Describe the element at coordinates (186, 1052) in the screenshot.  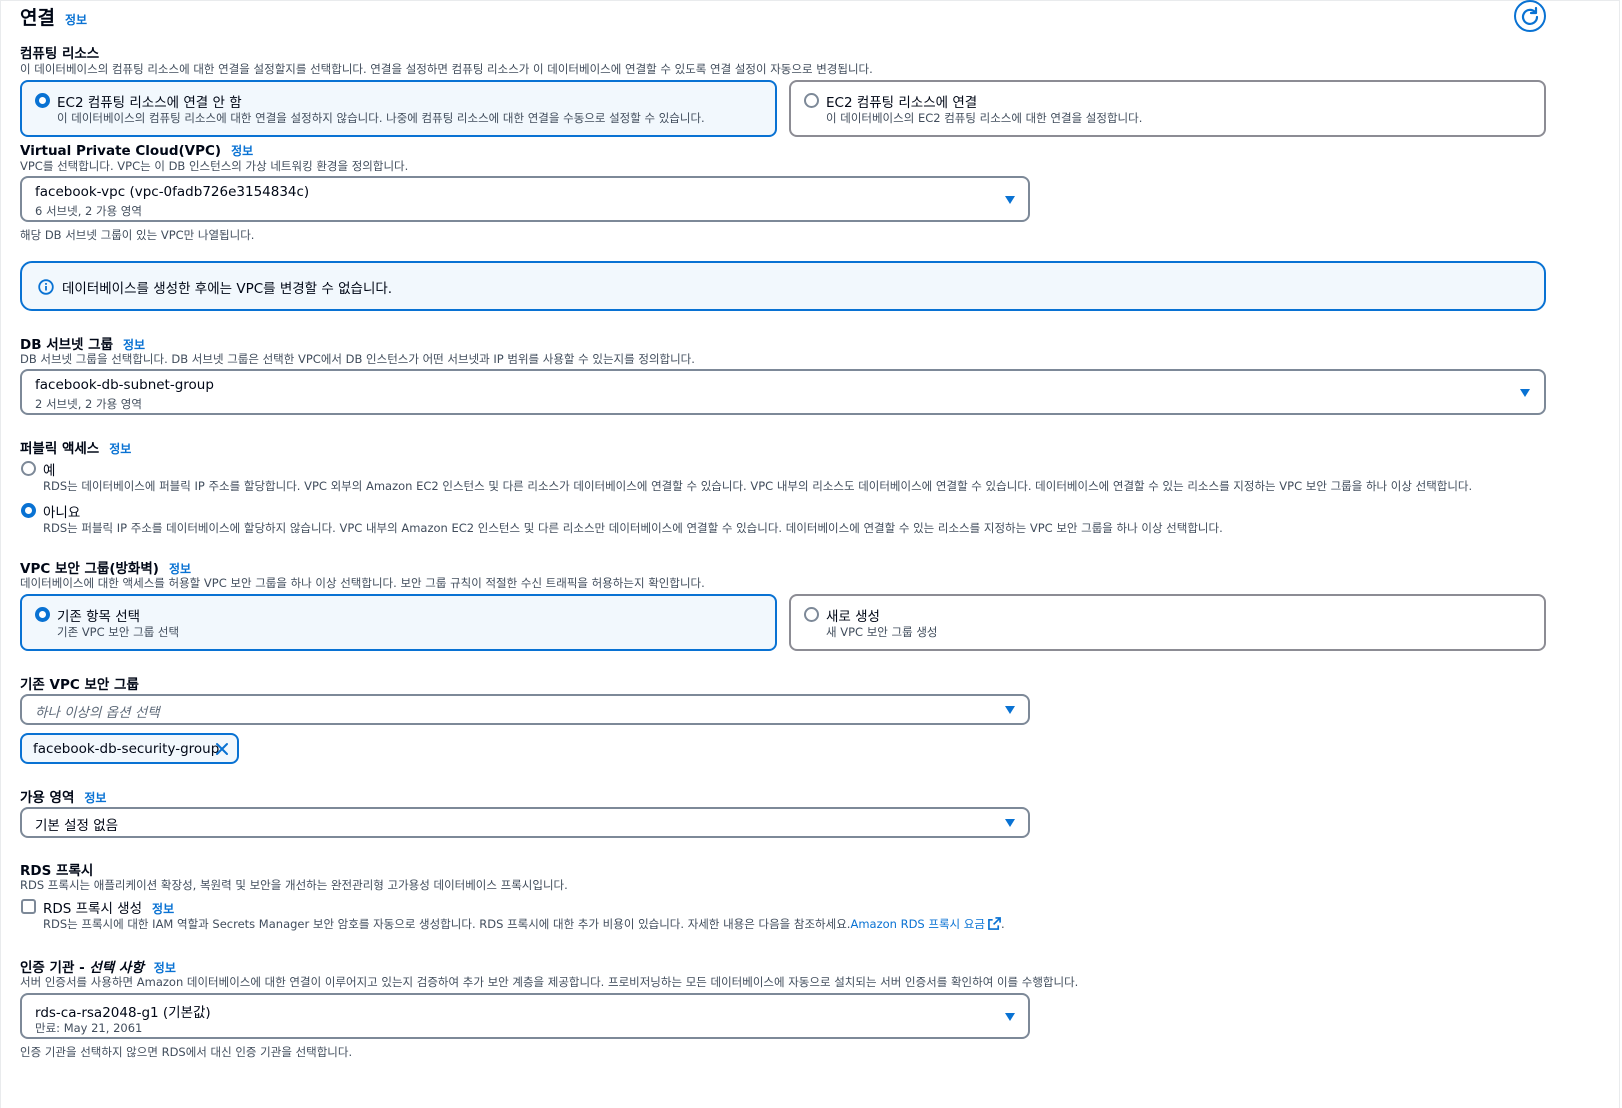
I see `ca-hint: 인증 기관을 선택하지 않으면 RDS에서 대신 인증 기관을 선택합니다.` at that location.